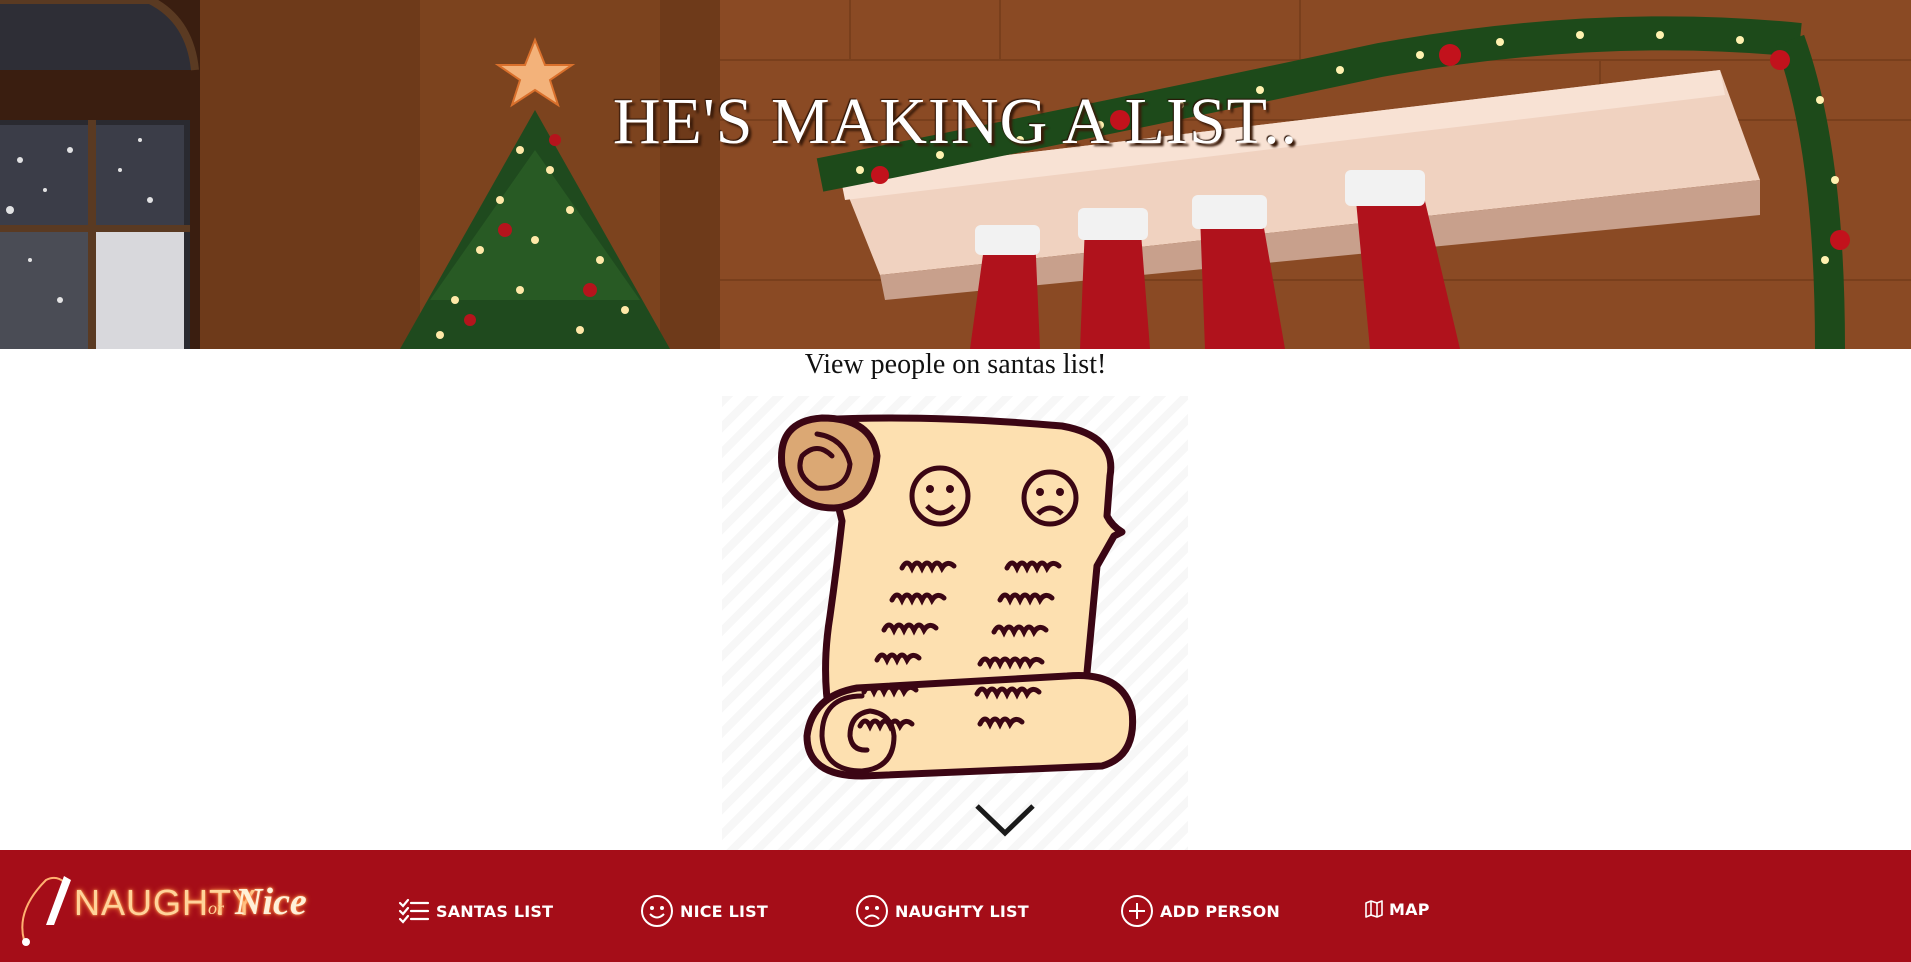 The image size is (1911, 962). I want to click on santa-list-scroll-image, so click(957, 625).